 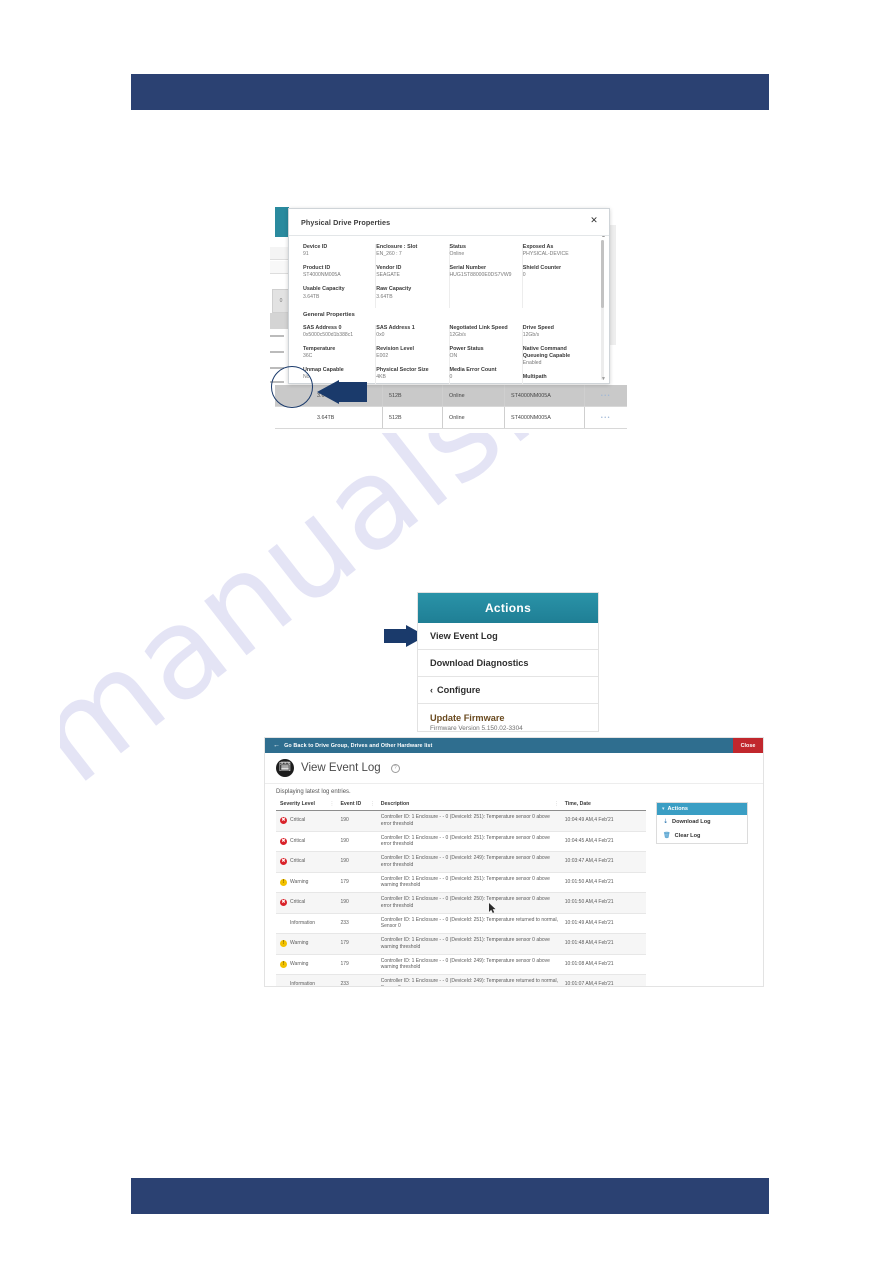 I want to click on actions-card-title: Actions, so click(x=508, y=608).